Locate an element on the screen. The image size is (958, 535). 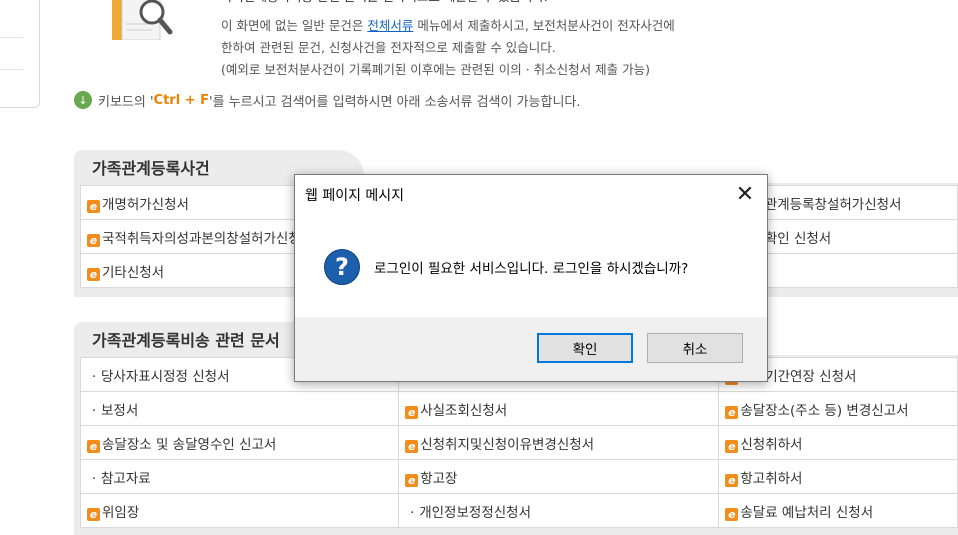
table-row: e 위임장 · 개인정보정정신청서 e 송달료 예납처리 신청서 is located at coordinates (518, 510).